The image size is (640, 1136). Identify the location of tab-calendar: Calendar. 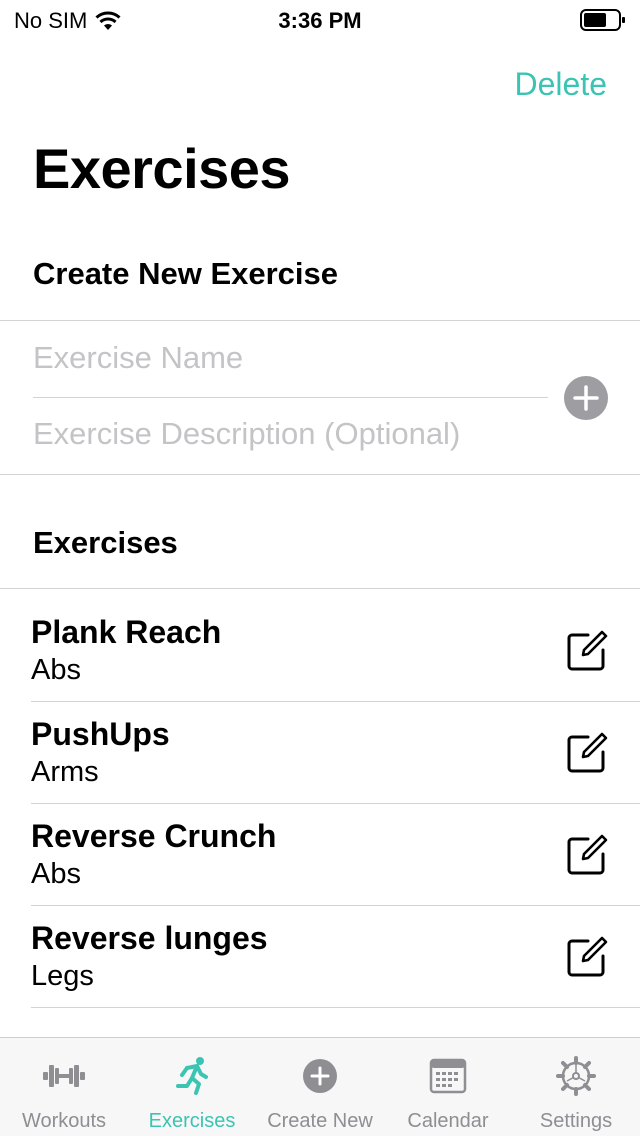
(448, 1087).